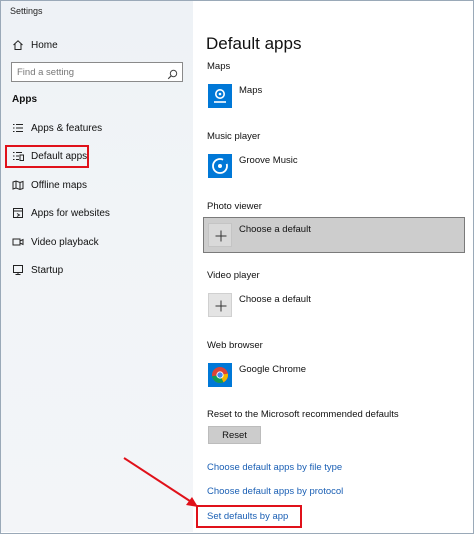  I want to click on maps-app-icon, so click(220, 96).